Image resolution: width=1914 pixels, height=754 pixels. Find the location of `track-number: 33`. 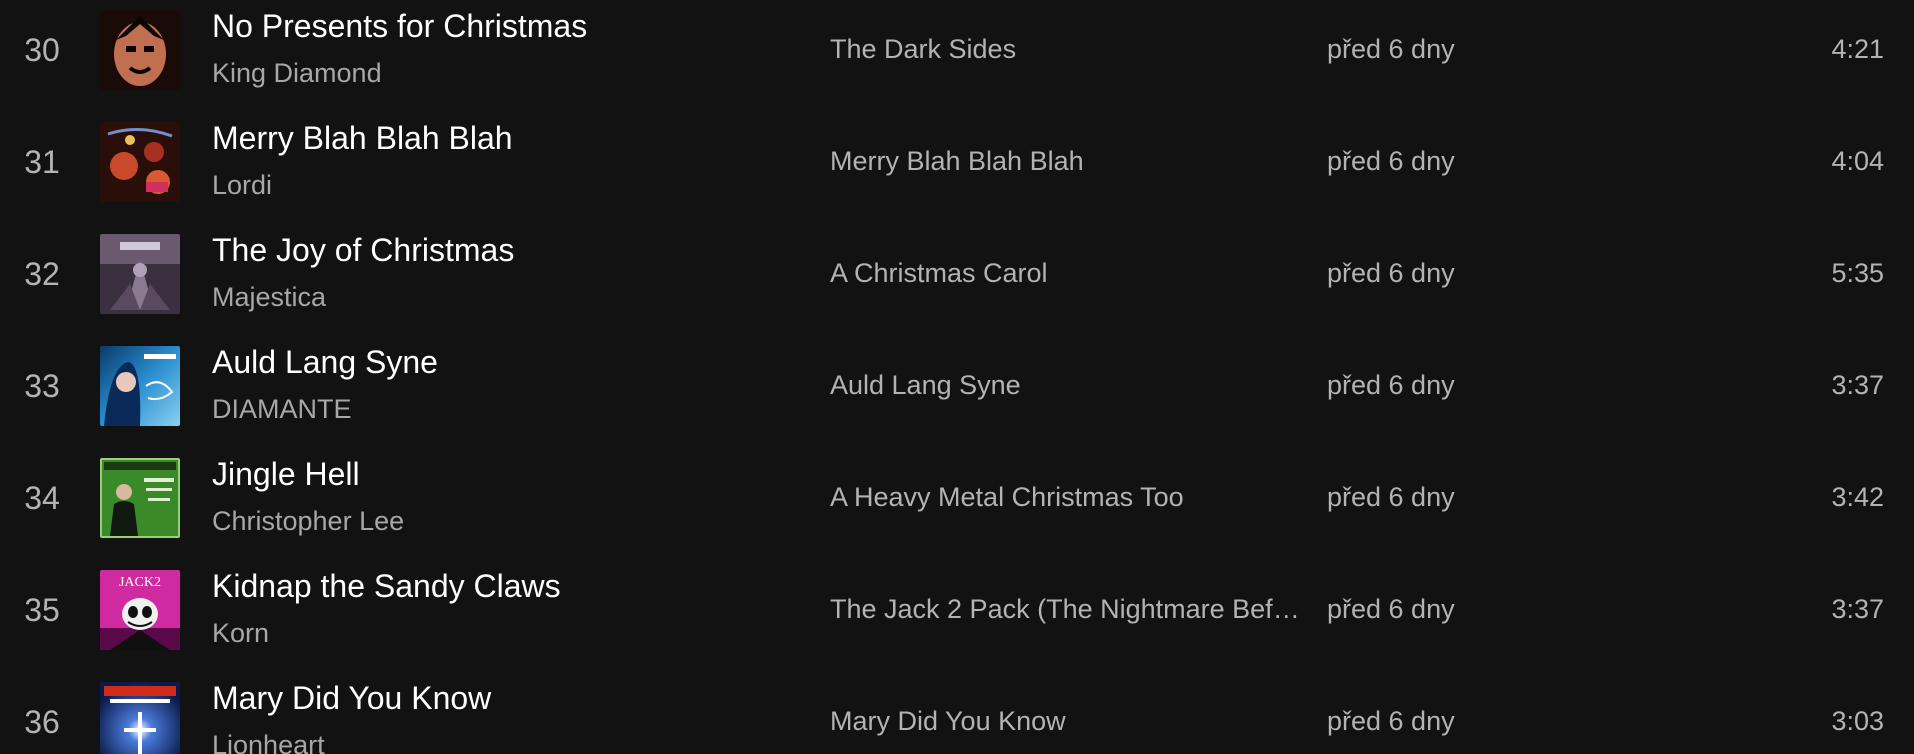

track-number: 33 is located at coordinates (42, 386).